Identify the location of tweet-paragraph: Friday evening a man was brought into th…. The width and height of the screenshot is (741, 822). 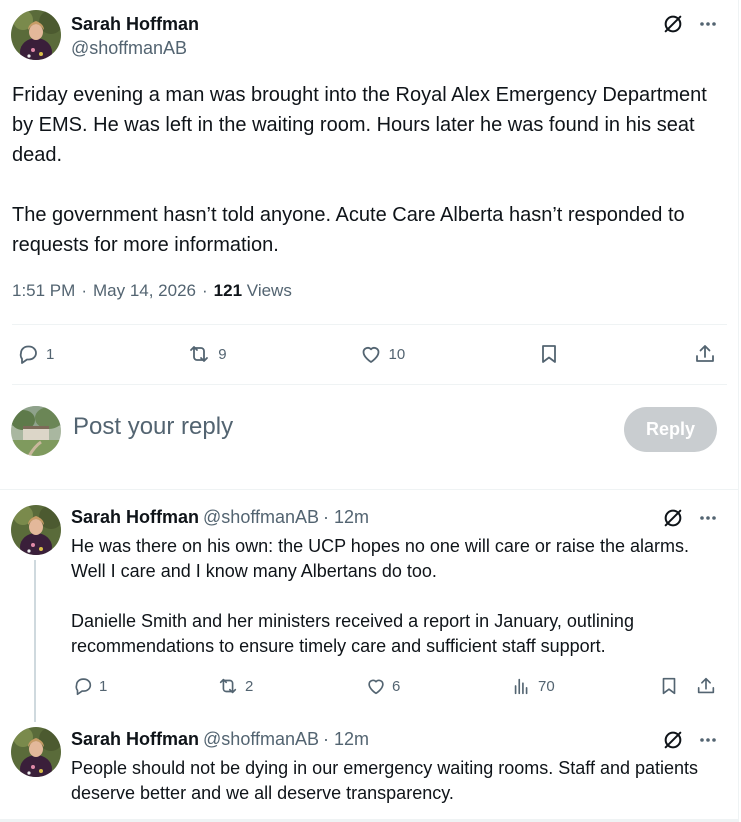
(359, 125).